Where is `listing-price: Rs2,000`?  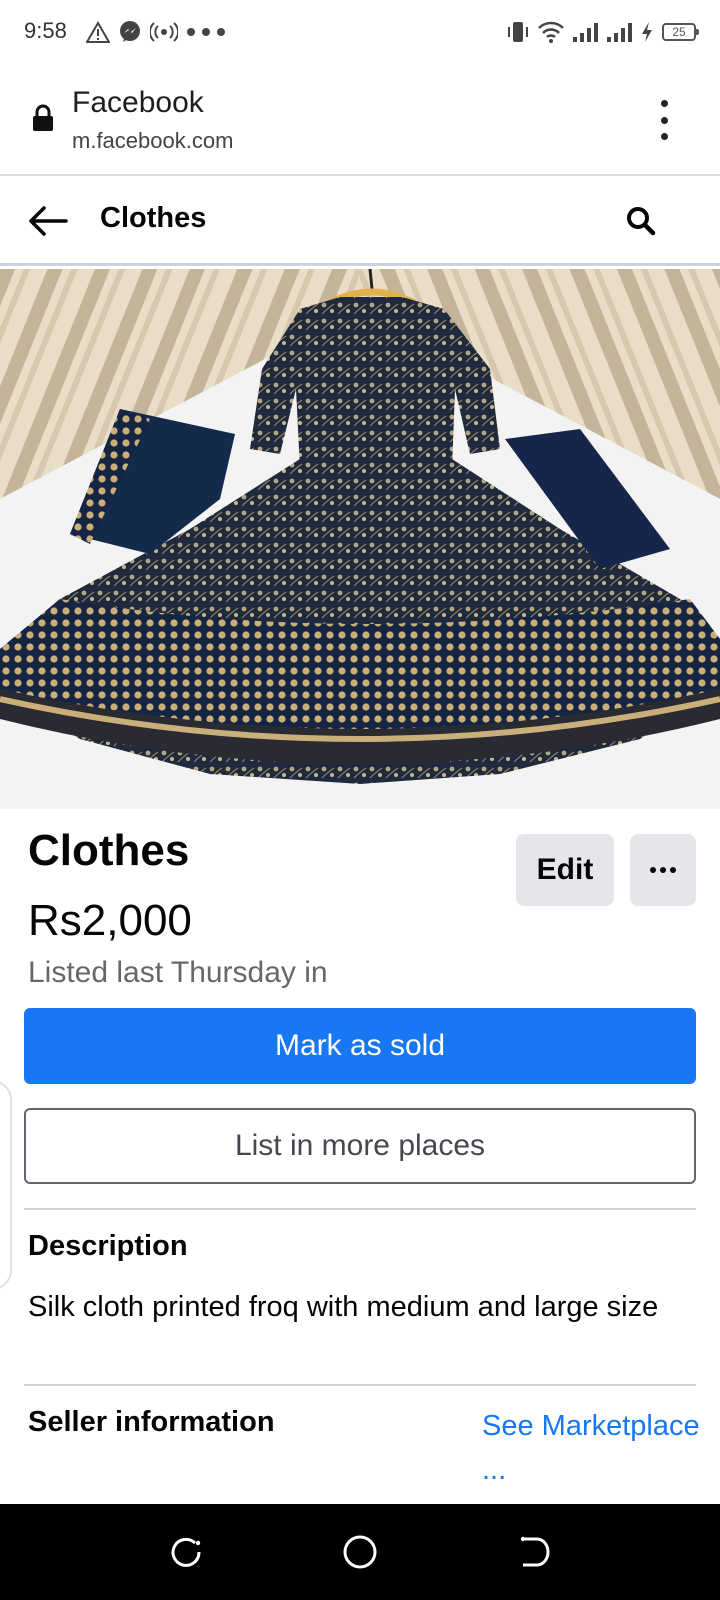
listing-price: Rs2,000 is located at coordinates (110, 920).